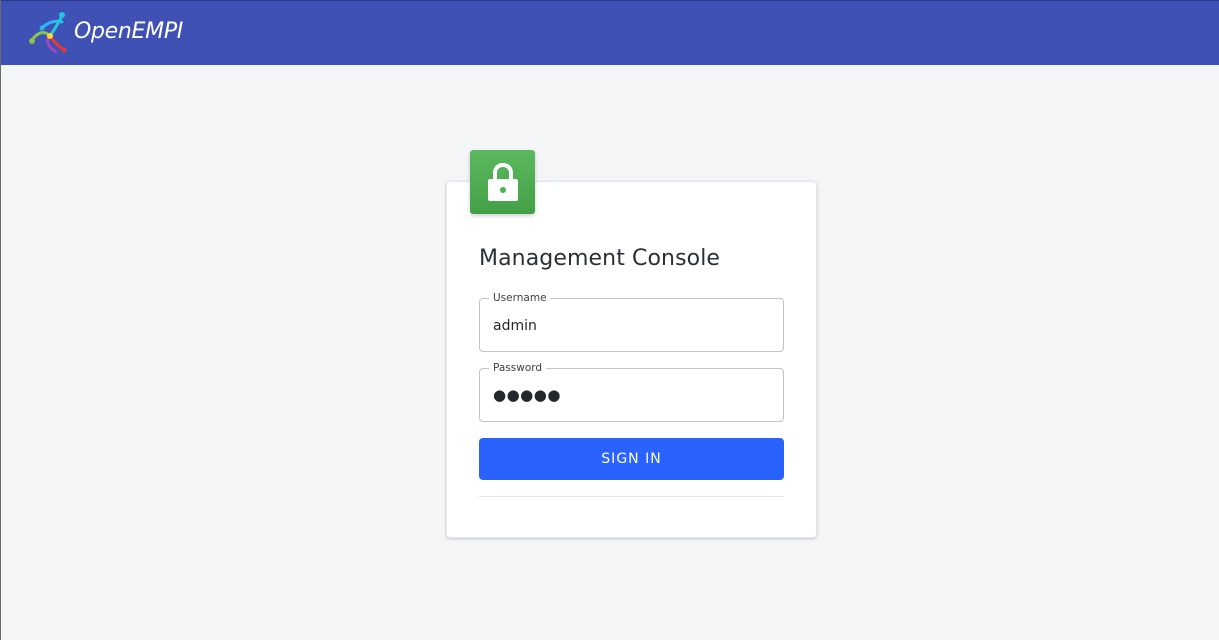  I want to click on username-field: Username admin, so click(631, 321).